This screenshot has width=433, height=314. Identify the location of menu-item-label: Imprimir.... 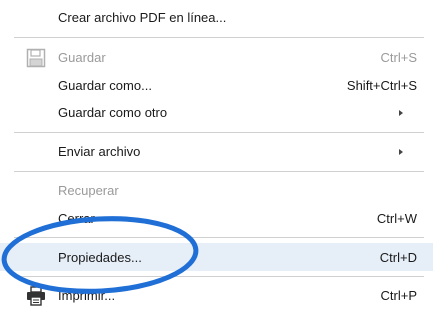
(87, 295).